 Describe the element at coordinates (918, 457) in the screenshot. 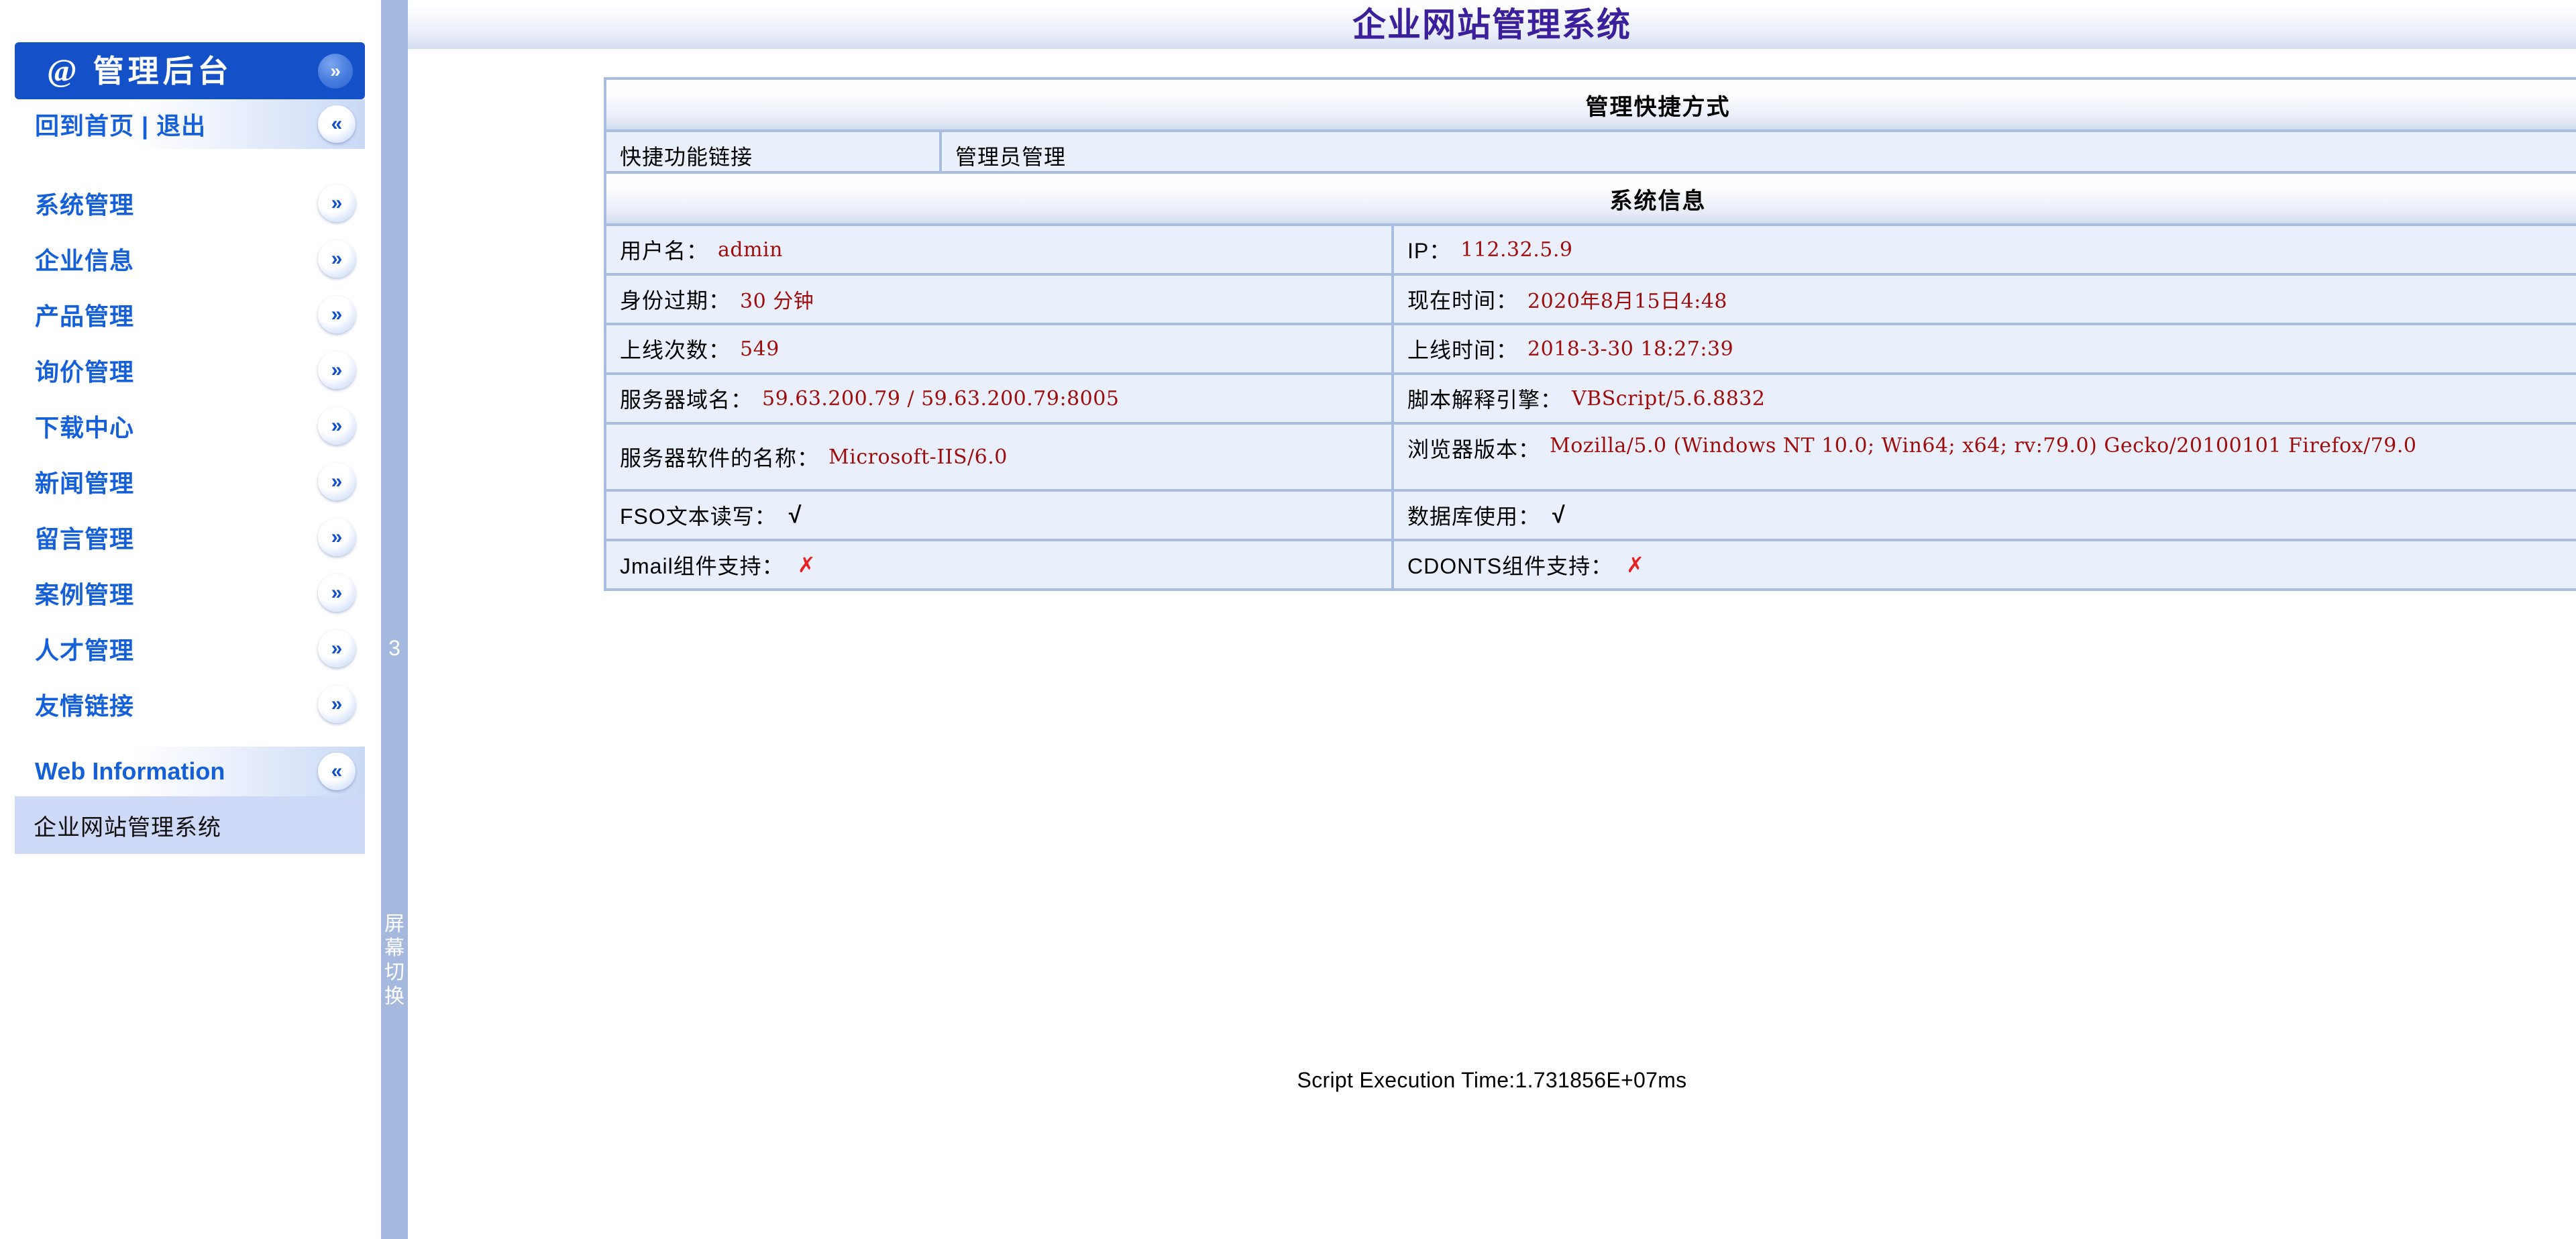

I see `field-value: Microsoft-IIS/6.0` at that location.